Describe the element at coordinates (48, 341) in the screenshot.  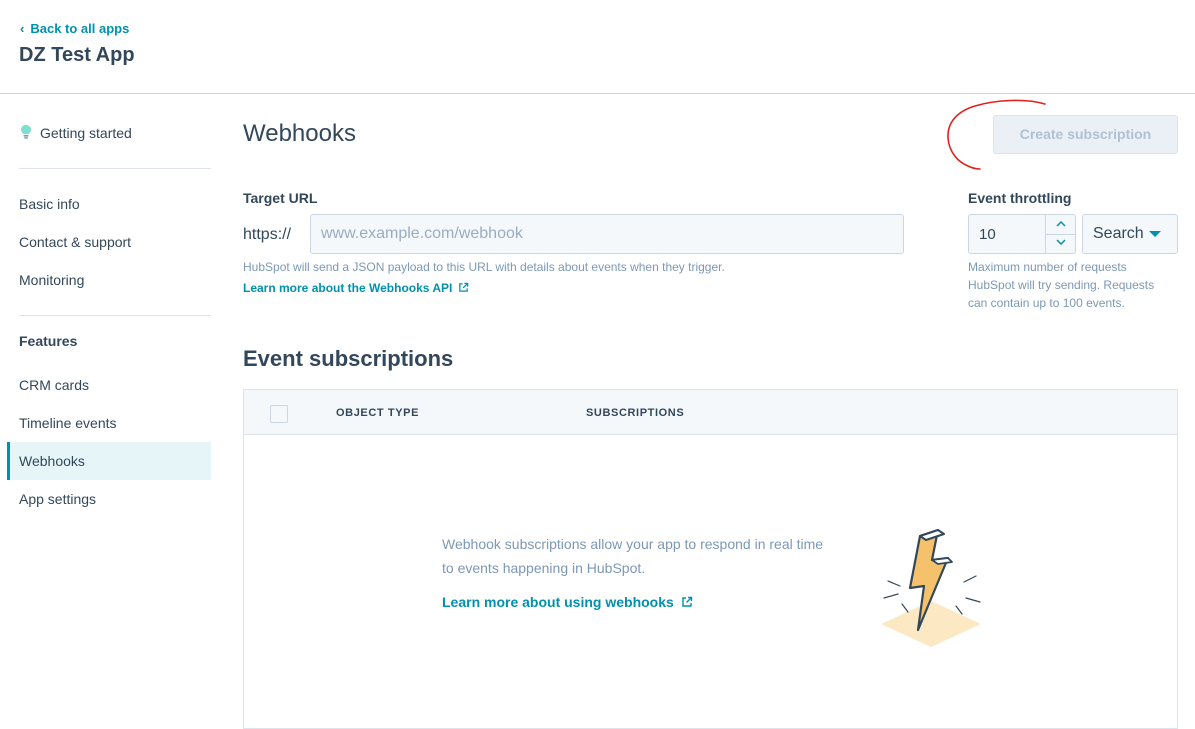
I see `sidebar-heading-features: Features` at that location.